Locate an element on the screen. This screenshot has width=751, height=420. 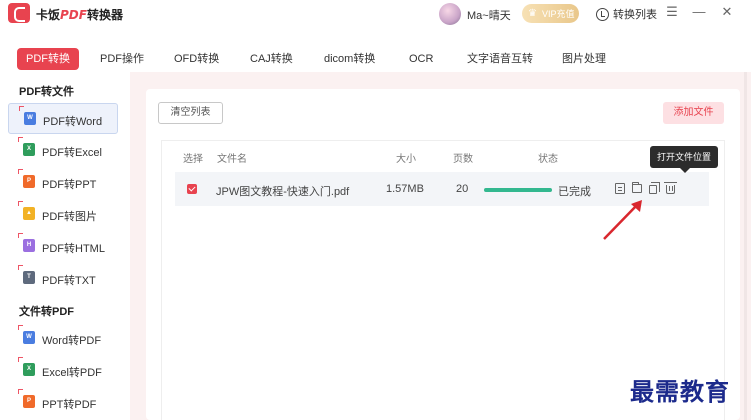
row-progress-bar is located at coordinates (518, 190).